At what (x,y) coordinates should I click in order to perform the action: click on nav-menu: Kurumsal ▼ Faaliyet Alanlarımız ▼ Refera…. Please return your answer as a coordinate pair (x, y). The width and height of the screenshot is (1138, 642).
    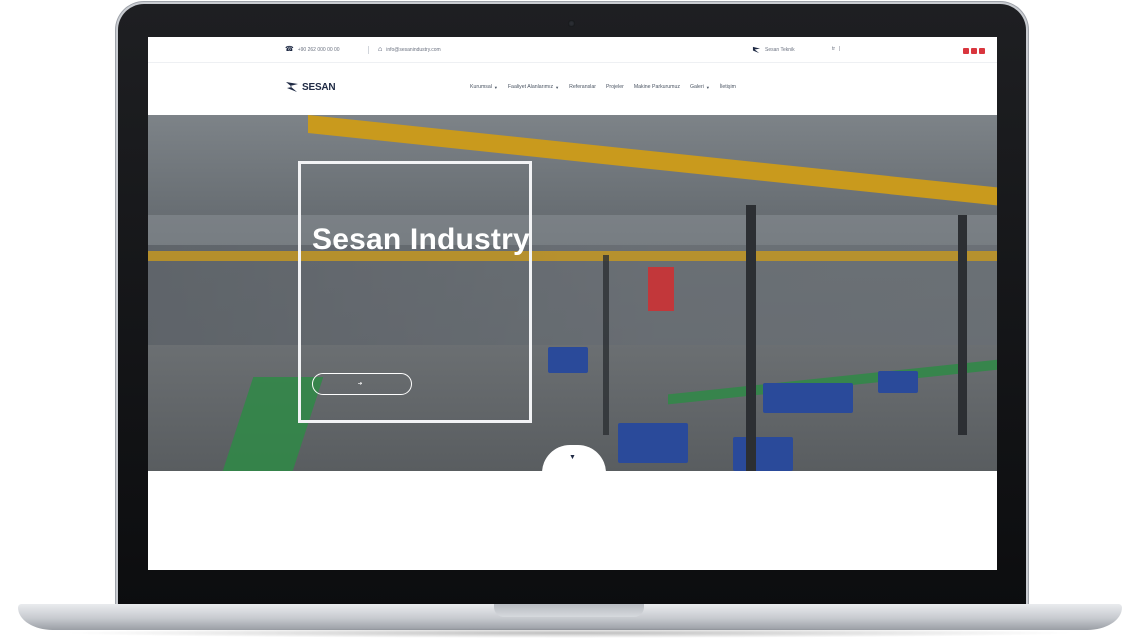
    Looking at the image, I should click on (603, 87).